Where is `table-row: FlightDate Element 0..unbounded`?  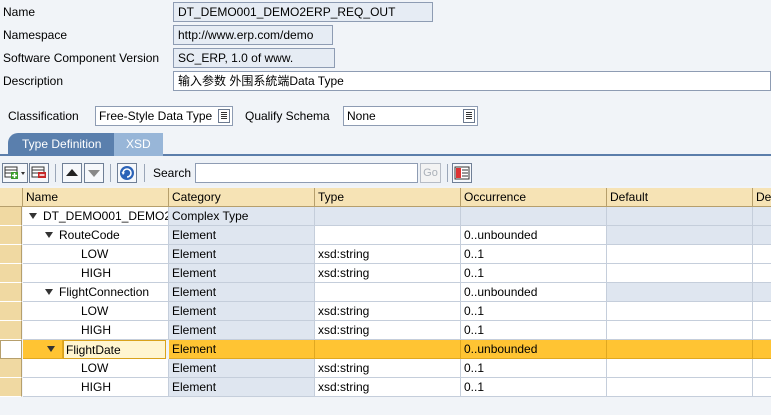 table-row: FlightDate Element 0..unbounded is located at coordinates (385, 349).